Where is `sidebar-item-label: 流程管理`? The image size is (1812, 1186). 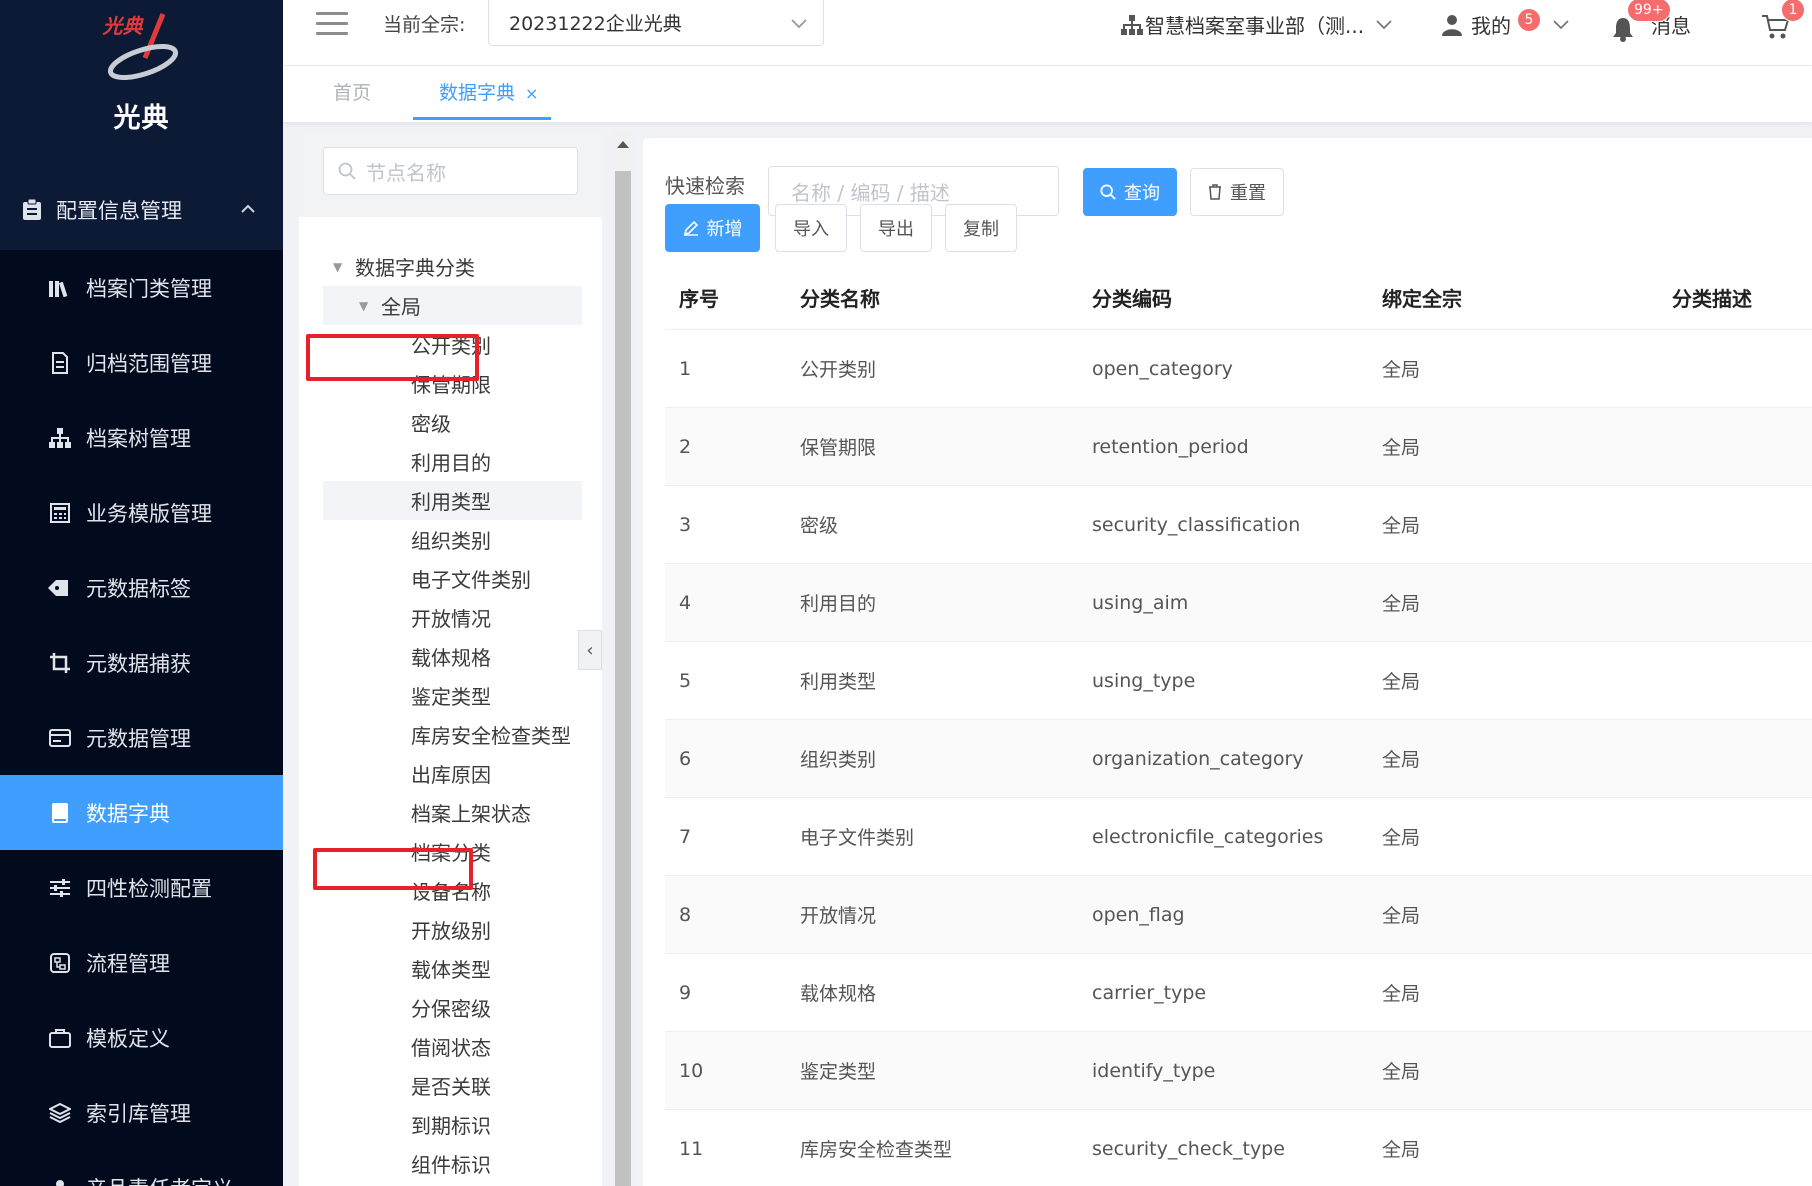 sidebar-item-label: 流程管理 is located at coordinates (128, 963).